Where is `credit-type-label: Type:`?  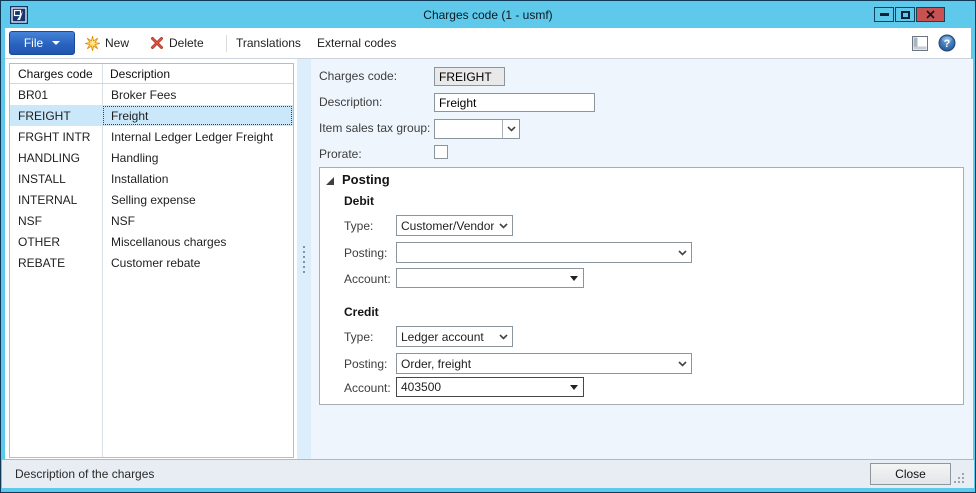
credit-type-label: Type: is located at coordinates (359, 337).